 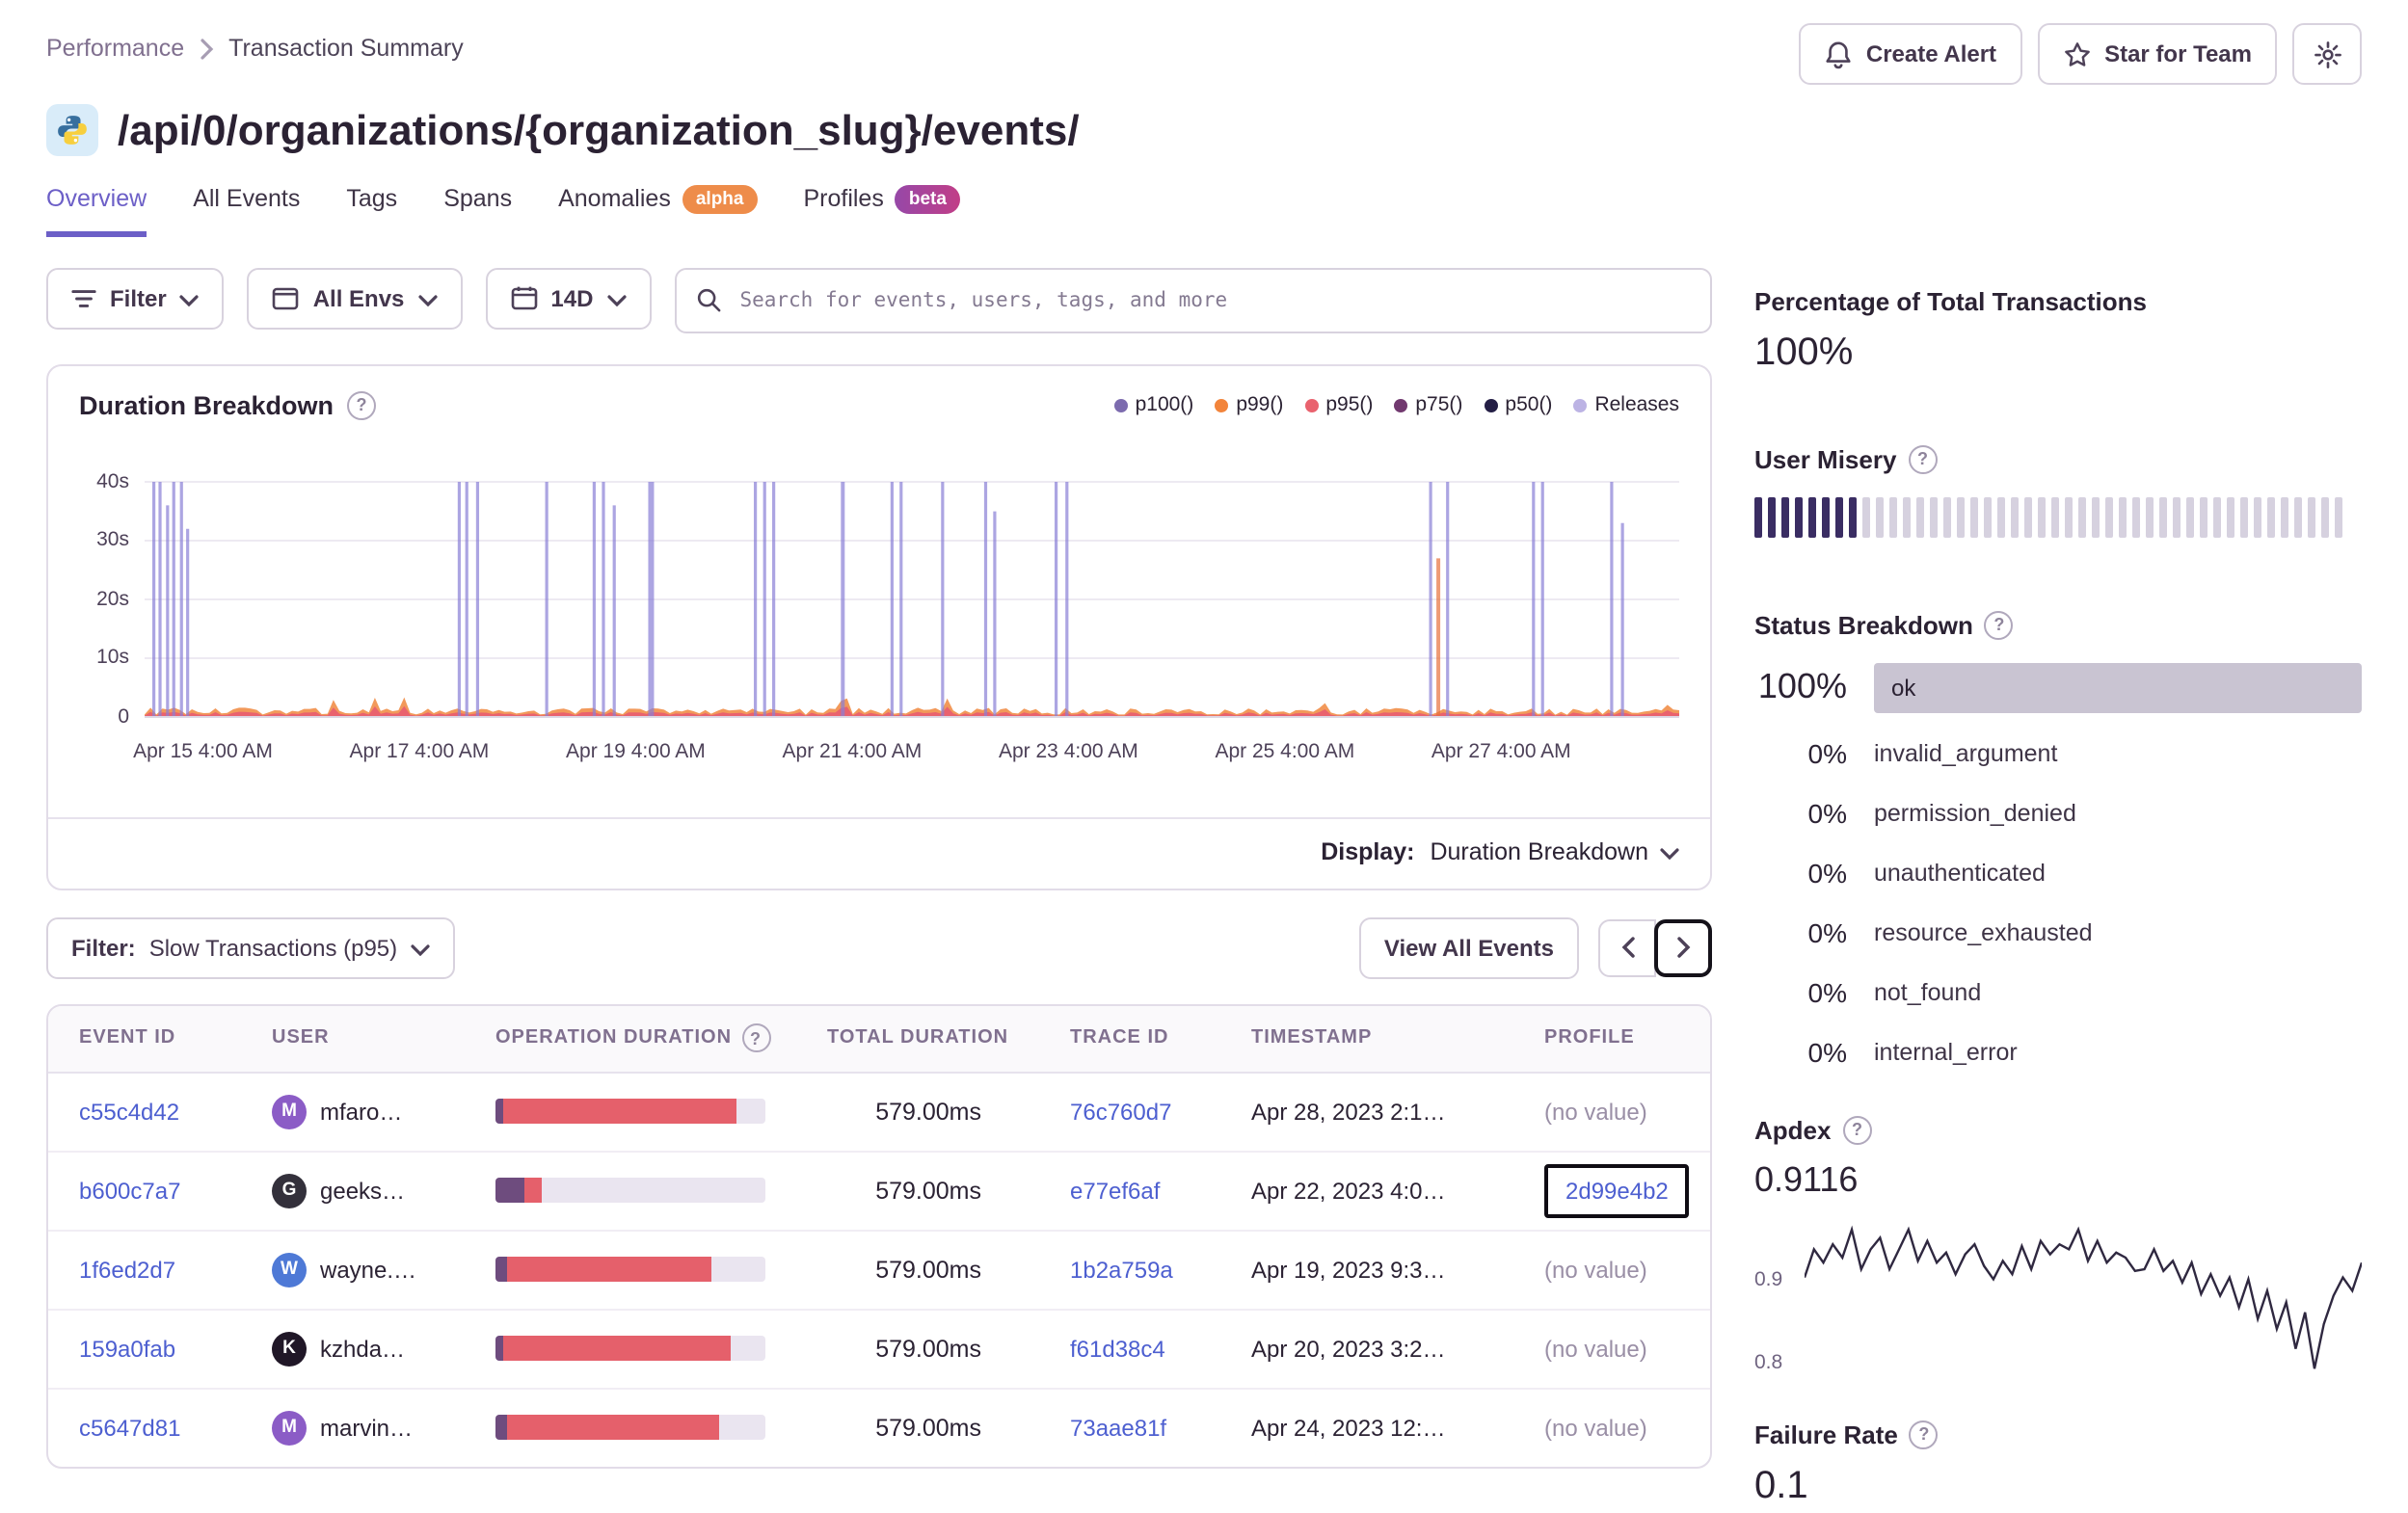 I want to click on x-tick-label: Apr 23 4:00 AM, so click(x=1068, y=750).